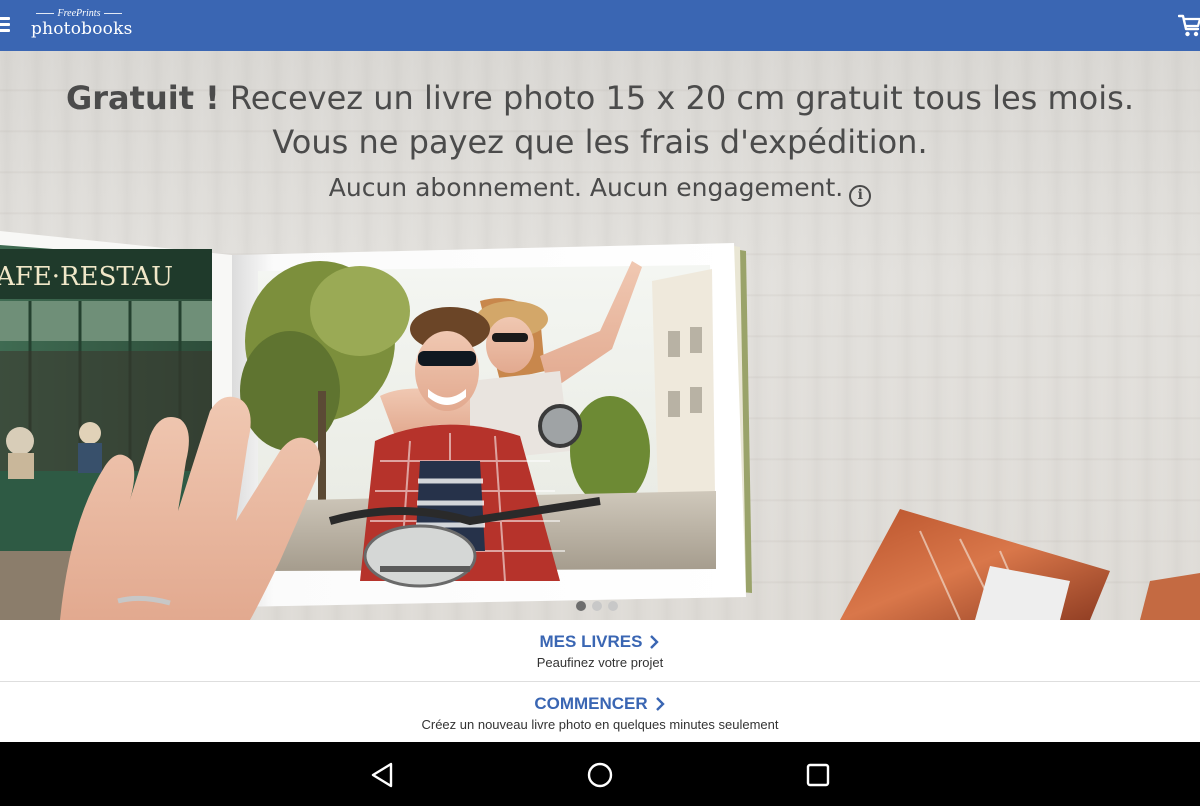 This screenshot has height=806, width=1200. Describe the element at coordinates (79, 13) in the screenshot. I see `logo-top-text: FreePrints` at that location.